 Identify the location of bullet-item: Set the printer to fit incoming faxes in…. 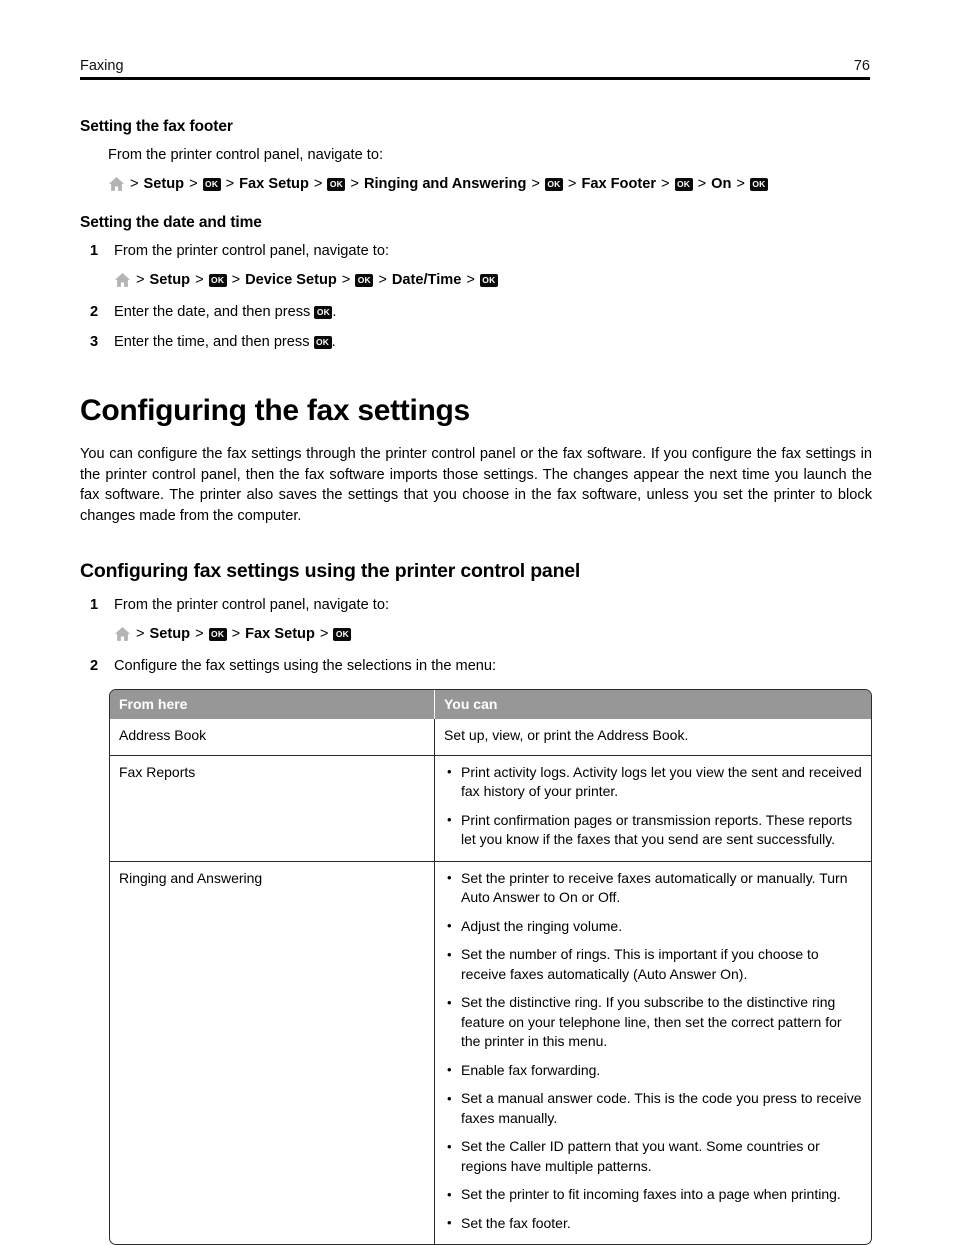
(653, 1195).